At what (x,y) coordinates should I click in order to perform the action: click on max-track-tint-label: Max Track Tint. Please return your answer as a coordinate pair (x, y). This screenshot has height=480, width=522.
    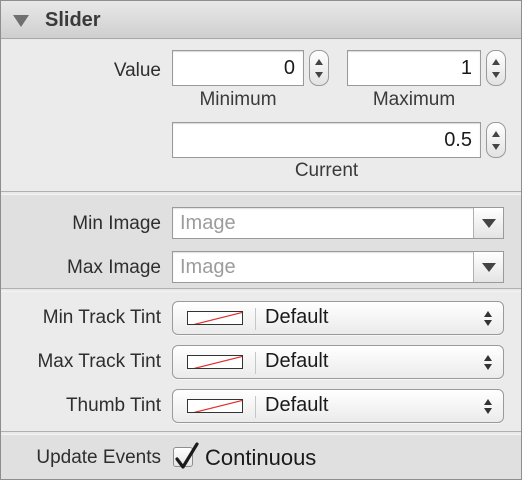
    Looking at the image, I should click on (99, 361).